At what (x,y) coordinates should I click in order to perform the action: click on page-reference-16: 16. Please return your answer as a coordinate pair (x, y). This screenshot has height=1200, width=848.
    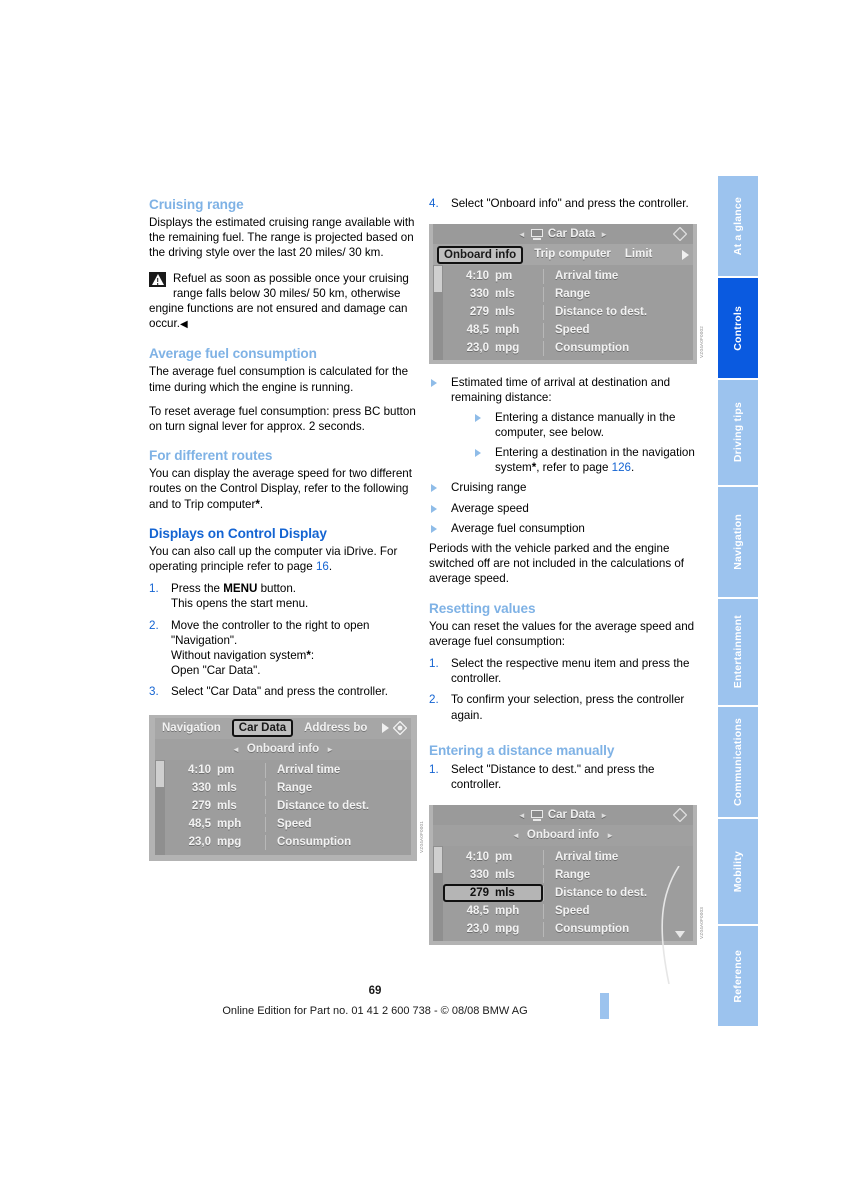
    Looking at the image, I should click on (322, 566).